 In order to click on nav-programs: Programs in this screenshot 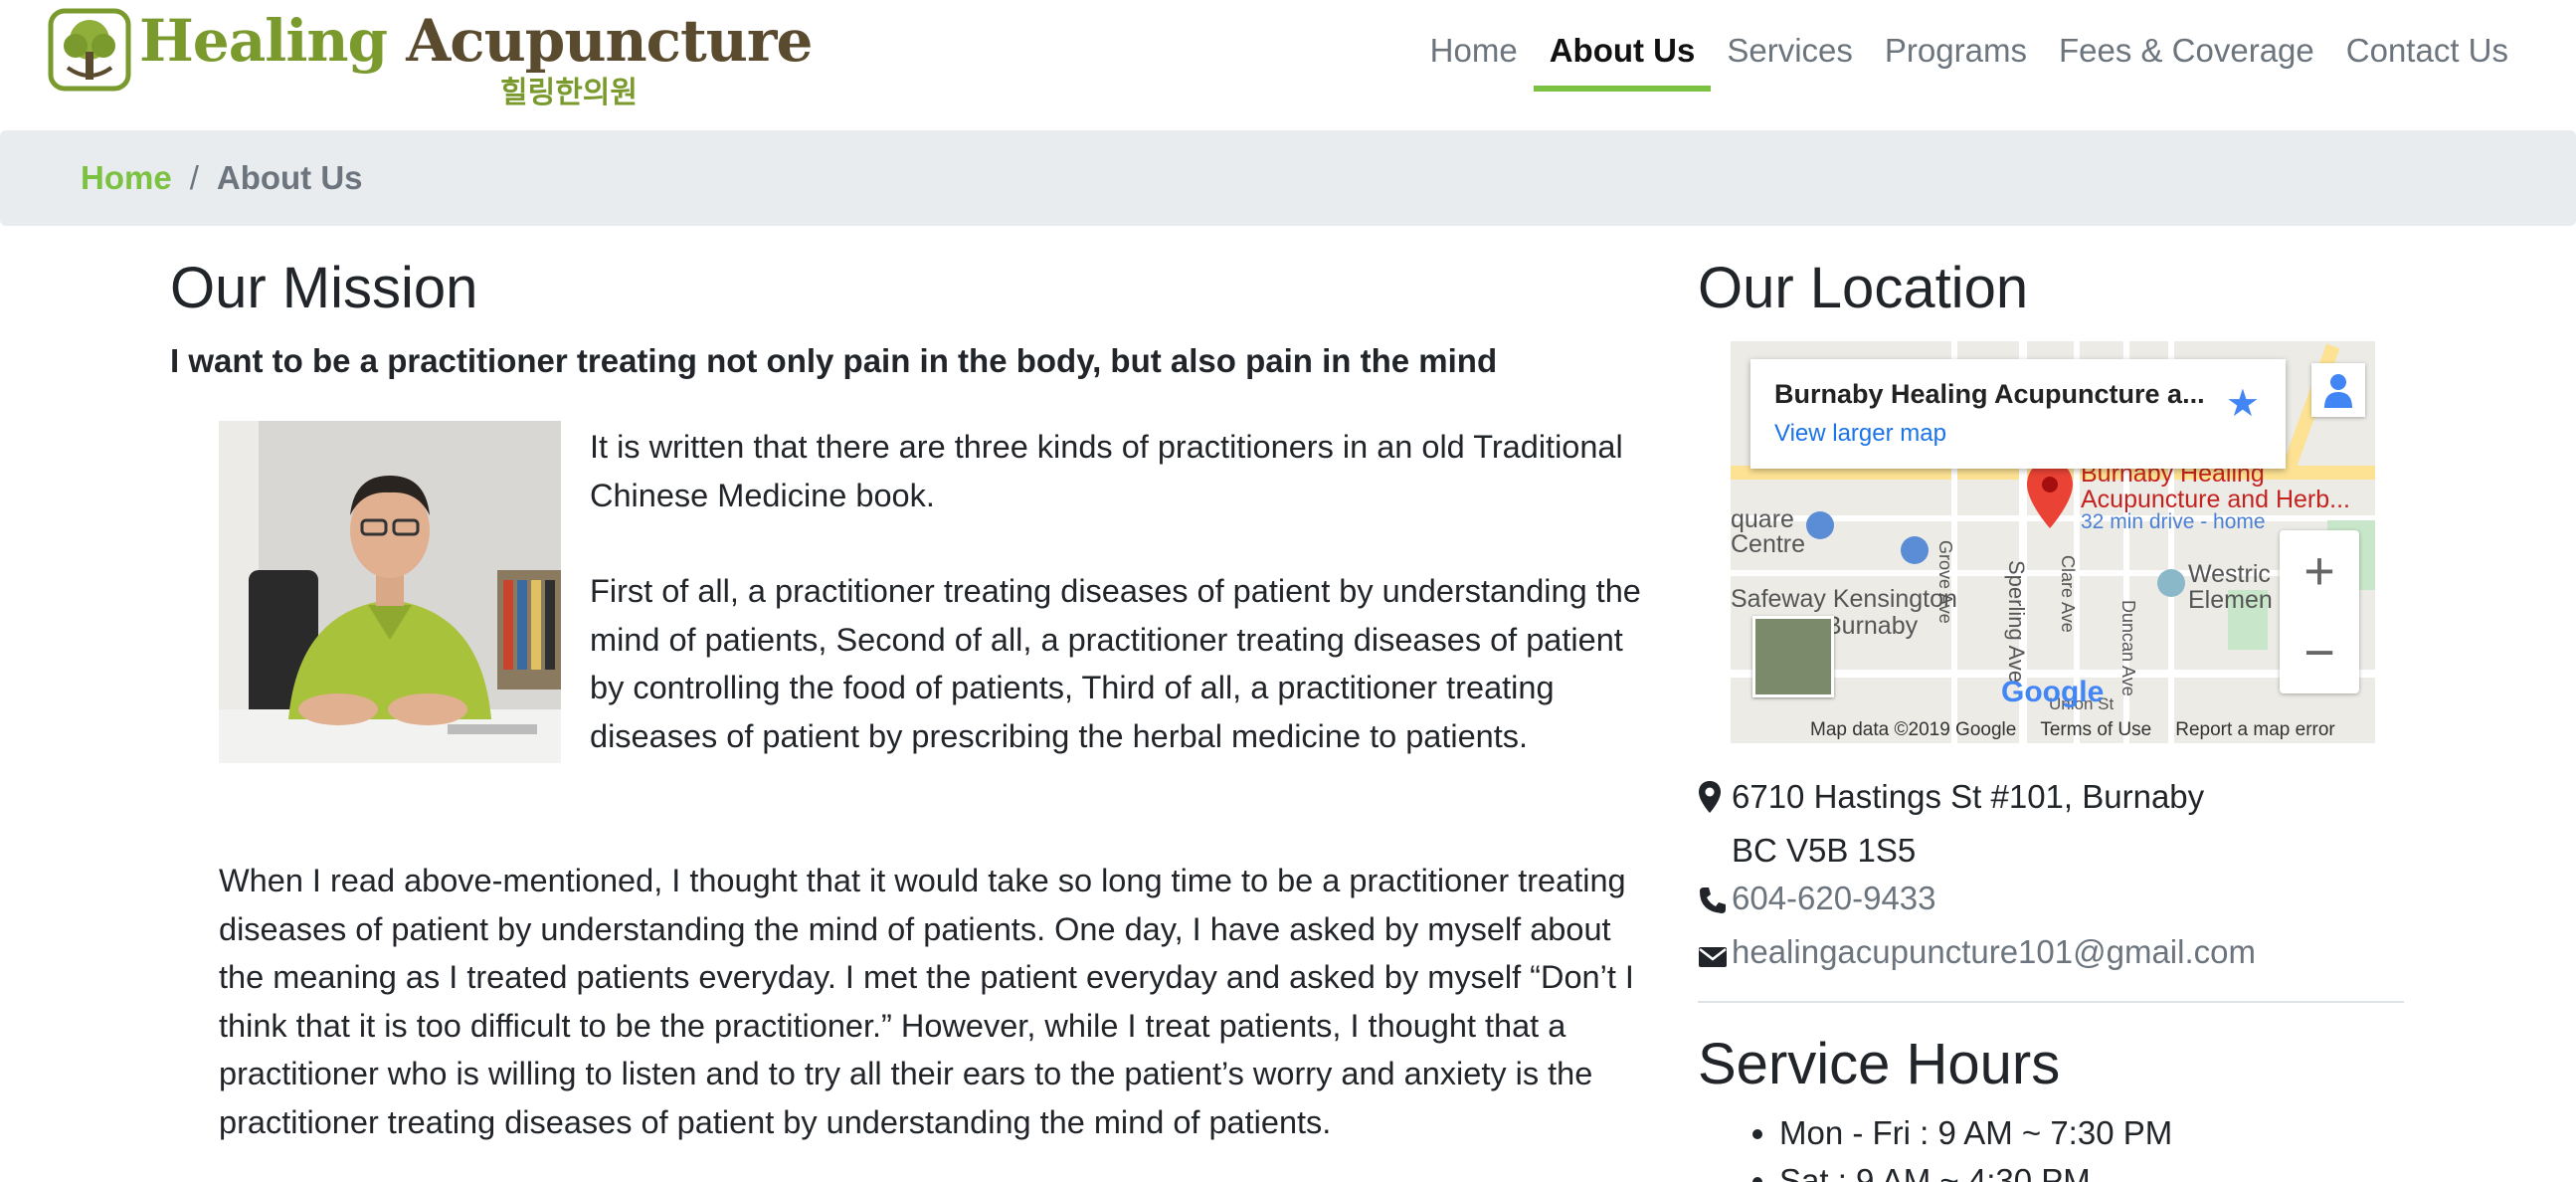, I will do `click(1956, 57)`.